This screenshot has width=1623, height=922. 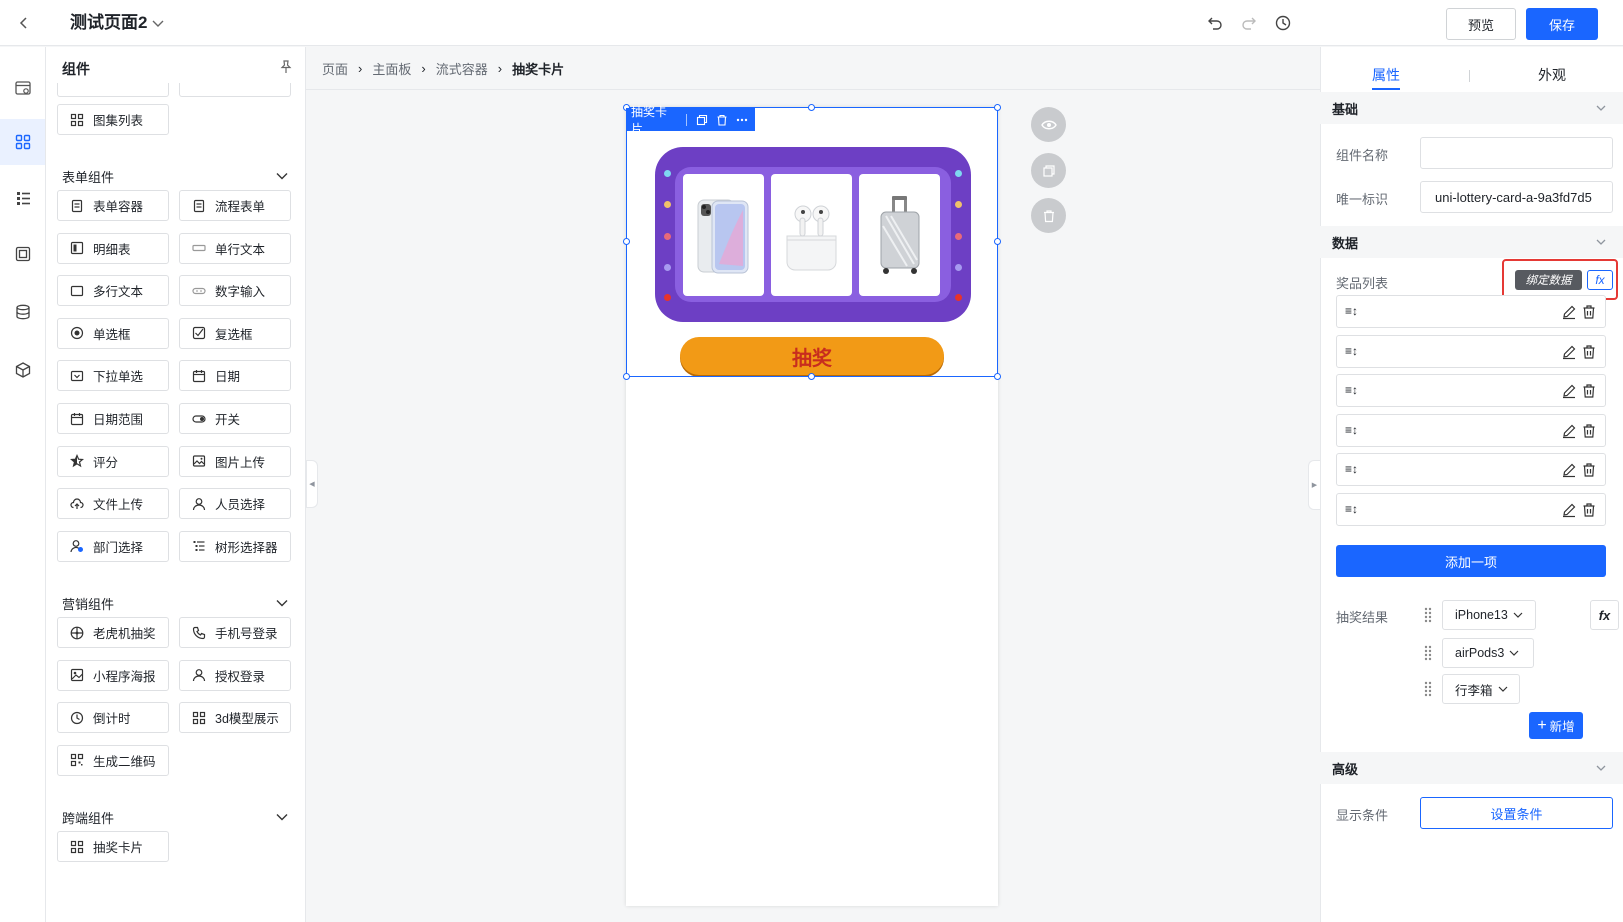 What do you see at coordinates (1604, 615) in the screenshot?
I see `fx-button: fx` at bounding box center [1604, 615].